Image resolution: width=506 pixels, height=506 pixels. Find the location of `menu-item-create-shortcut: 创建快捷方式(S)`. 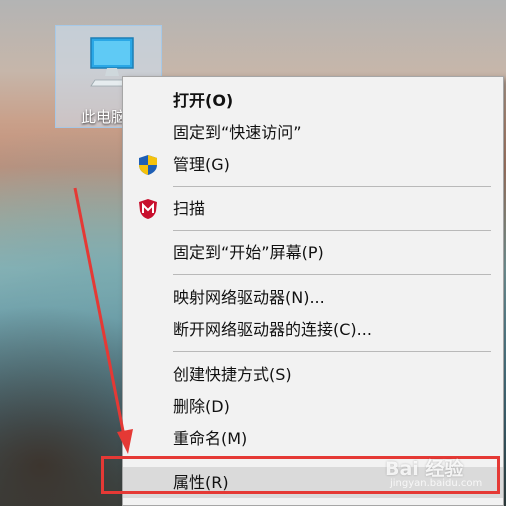

menu-item-create-shortcut: 创建快捷方式(S) is located at coordinates (313, 374).